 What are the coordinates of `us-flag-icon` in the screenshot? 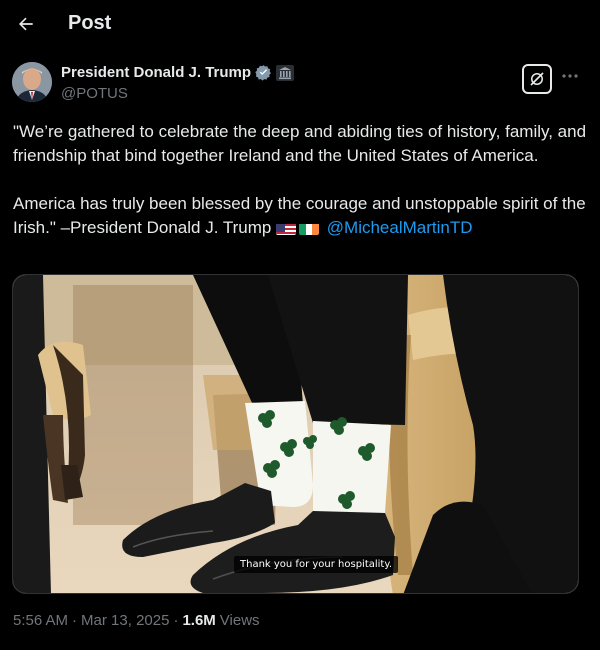 It's located at (286, 228).